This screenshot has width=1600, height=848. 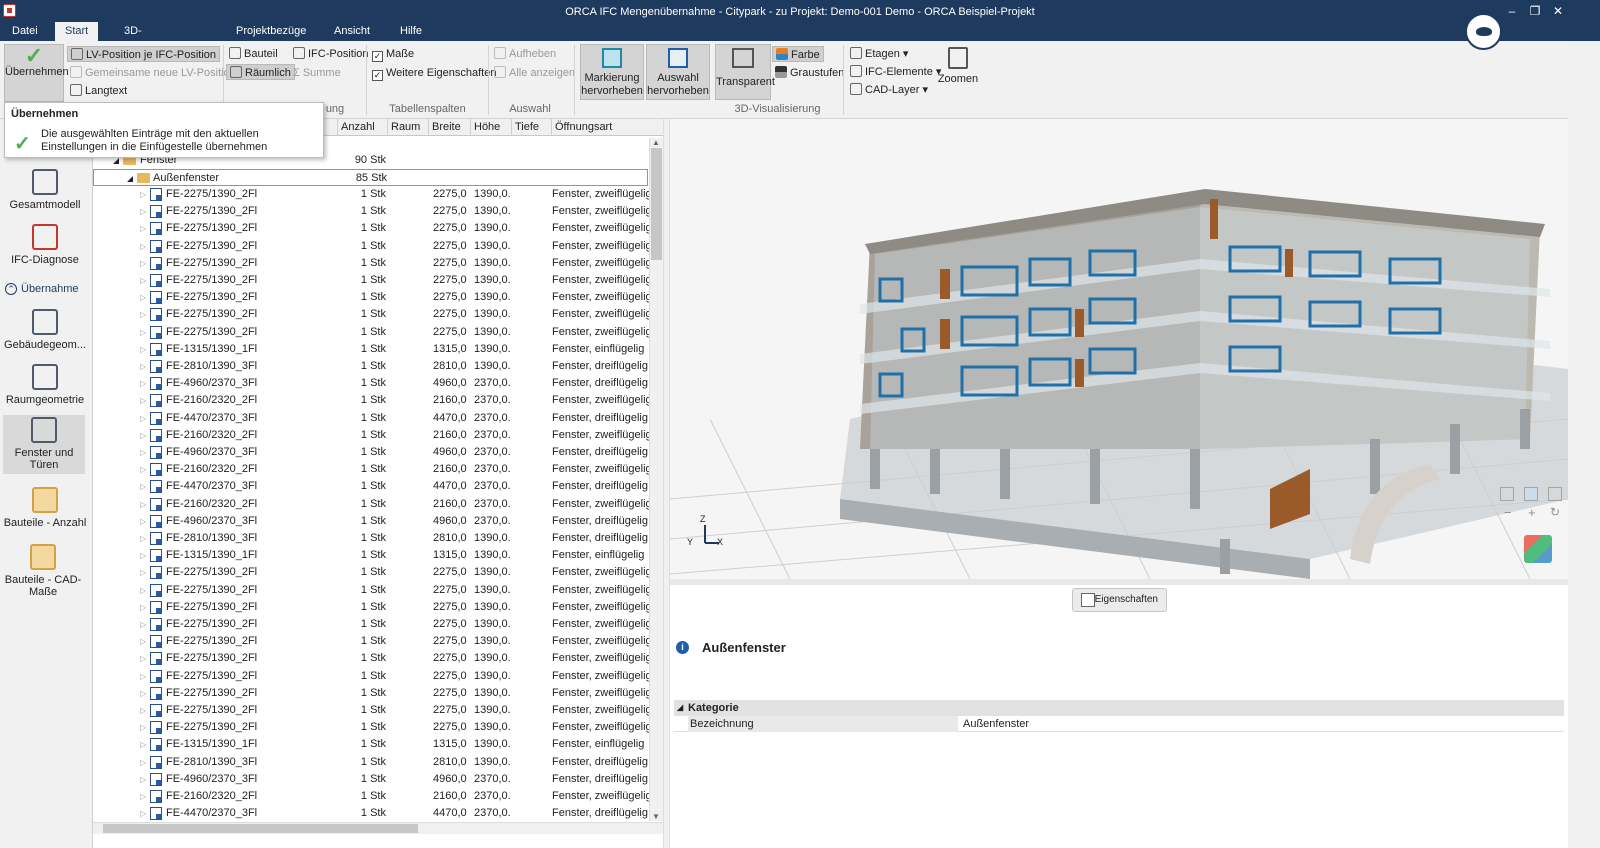 I want to click on col-anzahl: Anzahl, so click(x=362, y=127).